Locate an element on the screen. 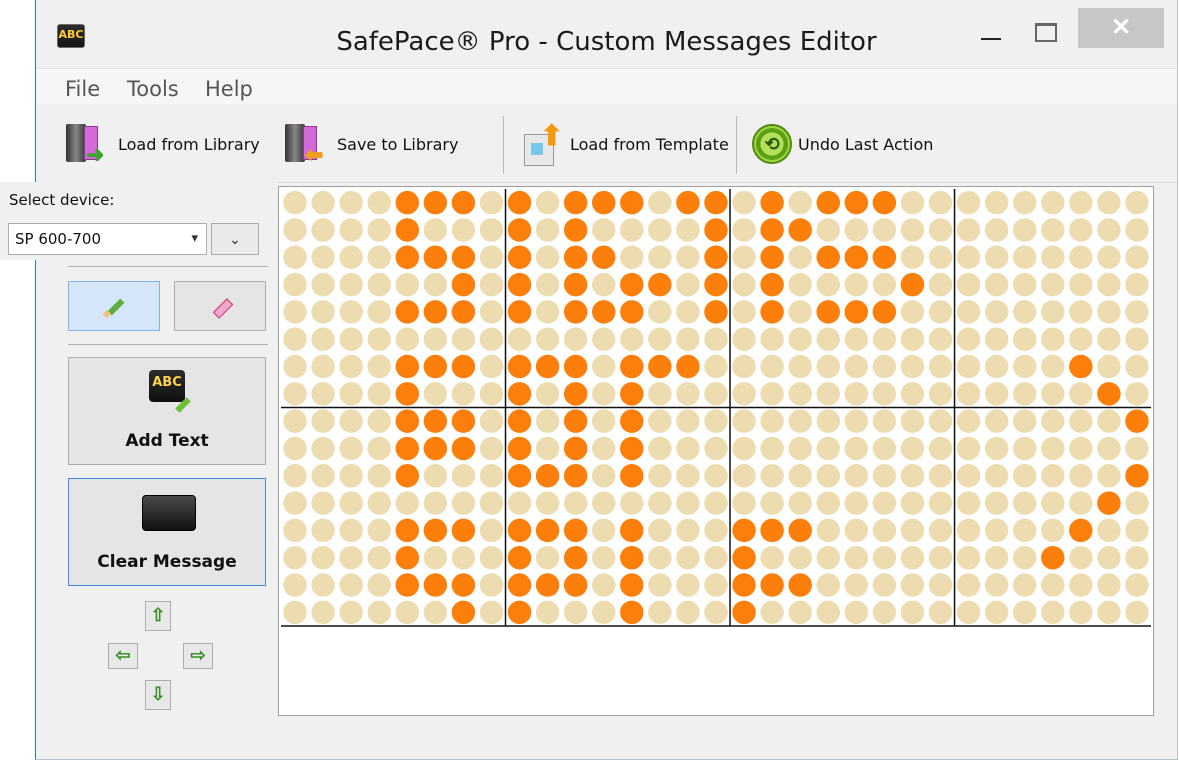  shift-left-button: ⇦ is located at coordinates (123, 656).